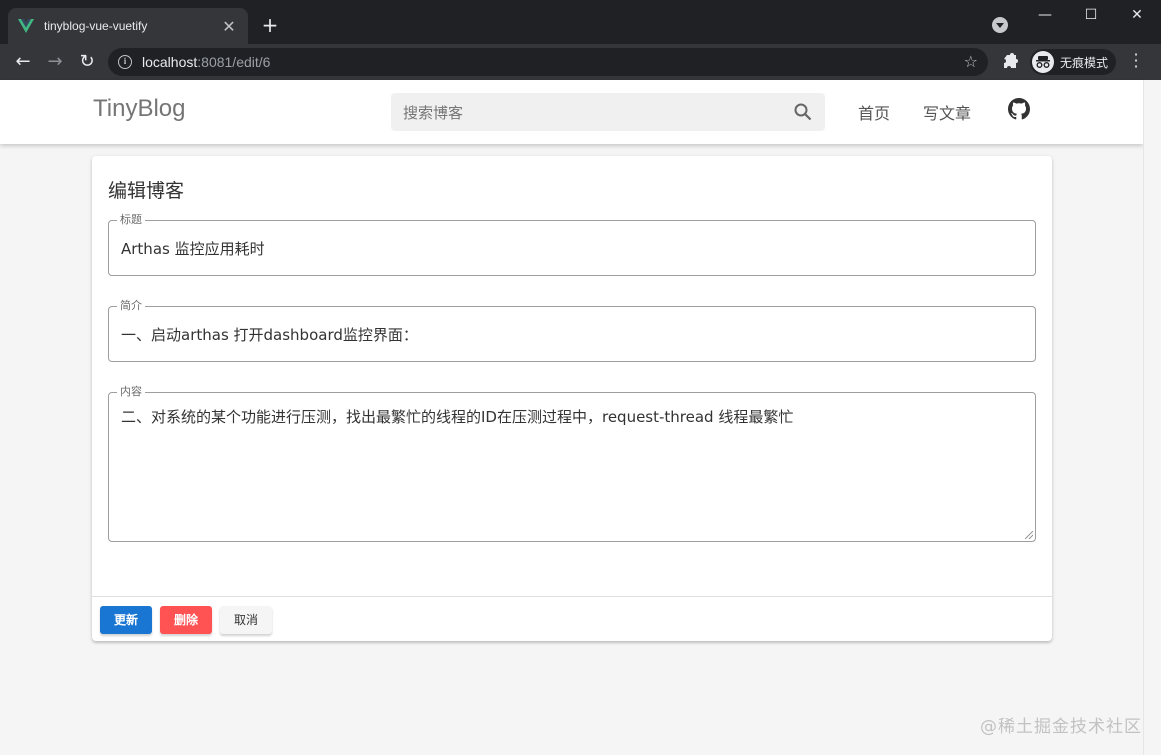  I want to click on watermark: @稀土掘金技术社区, so click(1061, 727).